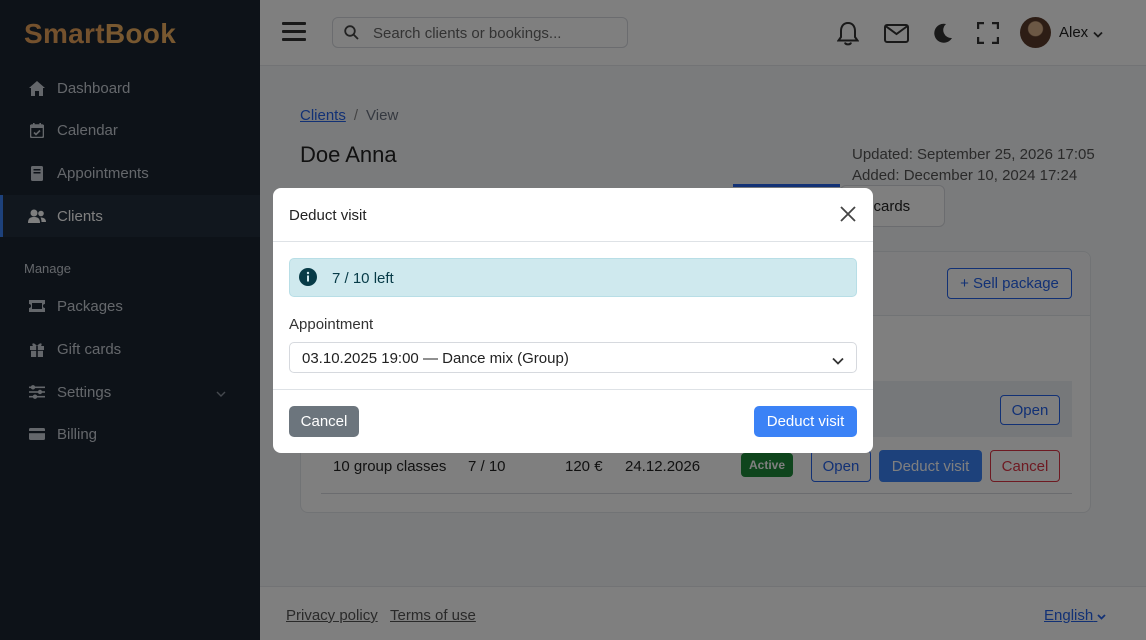  I want to click on appointment-label: Appointment, so click(331, 324).